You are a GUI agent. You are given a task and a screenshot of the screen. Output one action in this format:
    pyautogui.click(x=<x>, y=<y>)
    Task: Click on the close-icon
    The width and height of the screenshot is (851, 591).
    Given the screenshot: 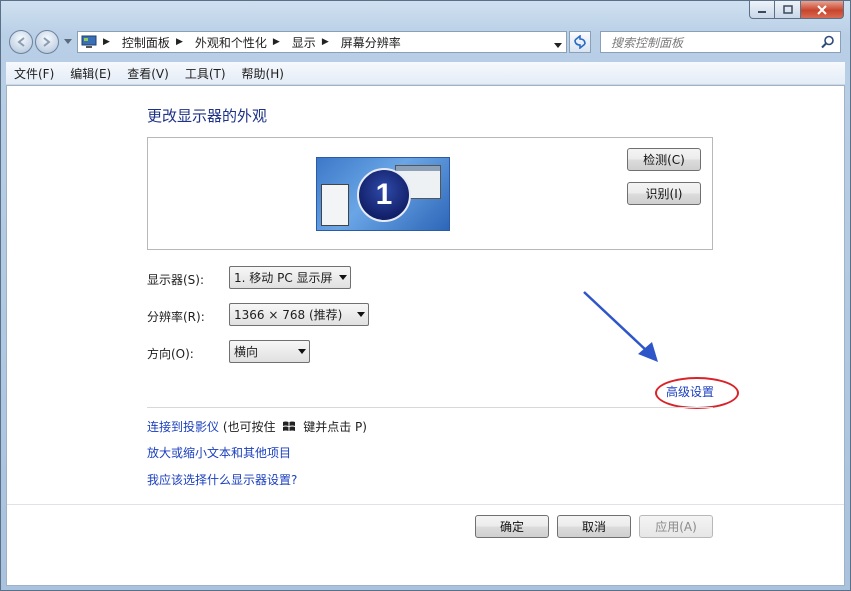 What is the action you would take?
    pyautogui.click(x=822, y=9)
    